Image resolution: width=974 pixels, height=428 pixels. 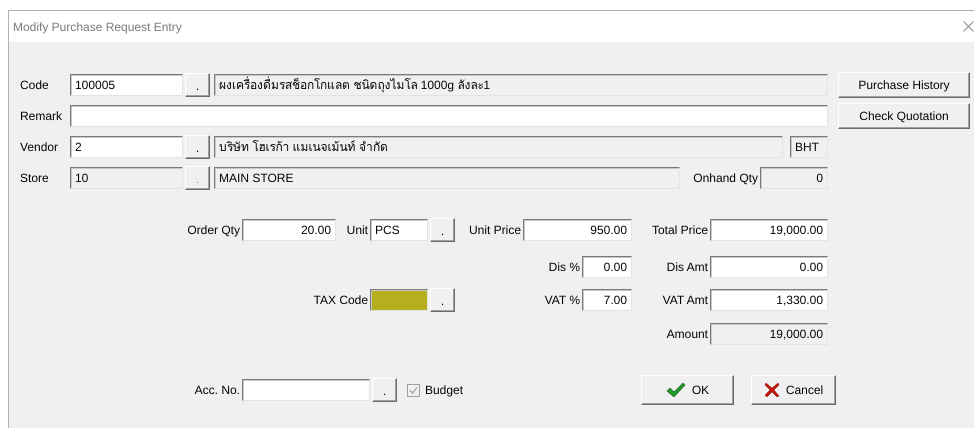 I want to click on checkbox-label: Budget, so click(x=444, y=390).